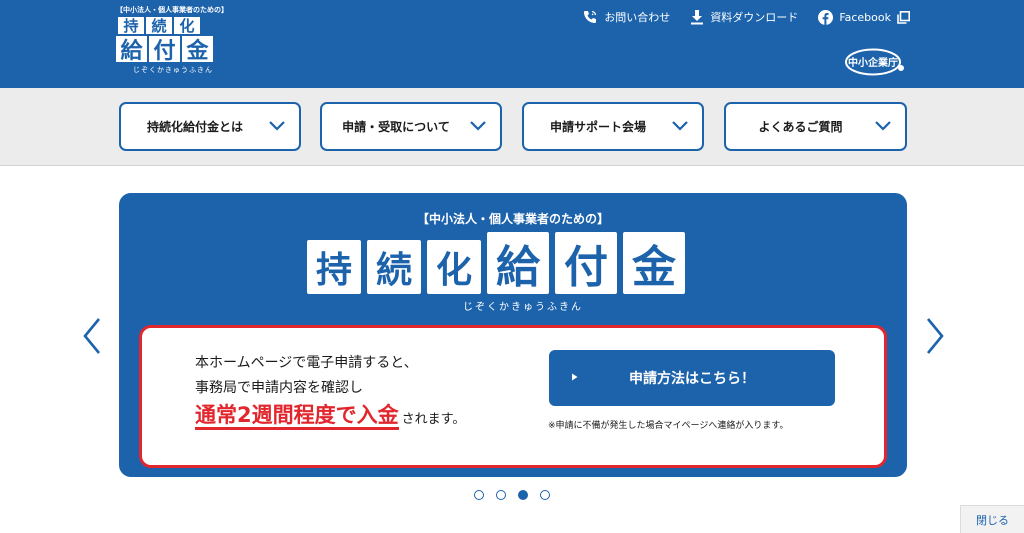 The image size is (1024, 533). What do you see at coordinates (935, 336) in the screenshot?
I see `carousel-next-icon` at bounding box center [935, 336].